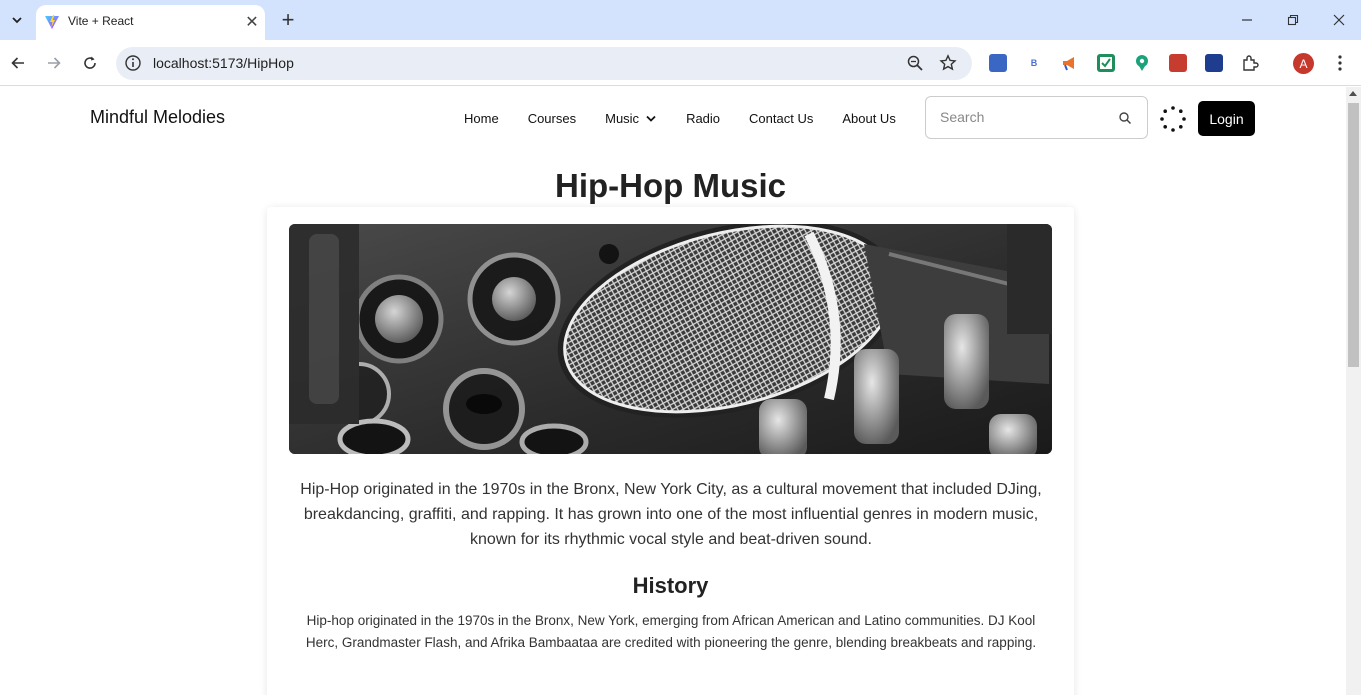 This screenshot has height=695, width=1361. I want to click on zoom-icon, so click(915, 63).